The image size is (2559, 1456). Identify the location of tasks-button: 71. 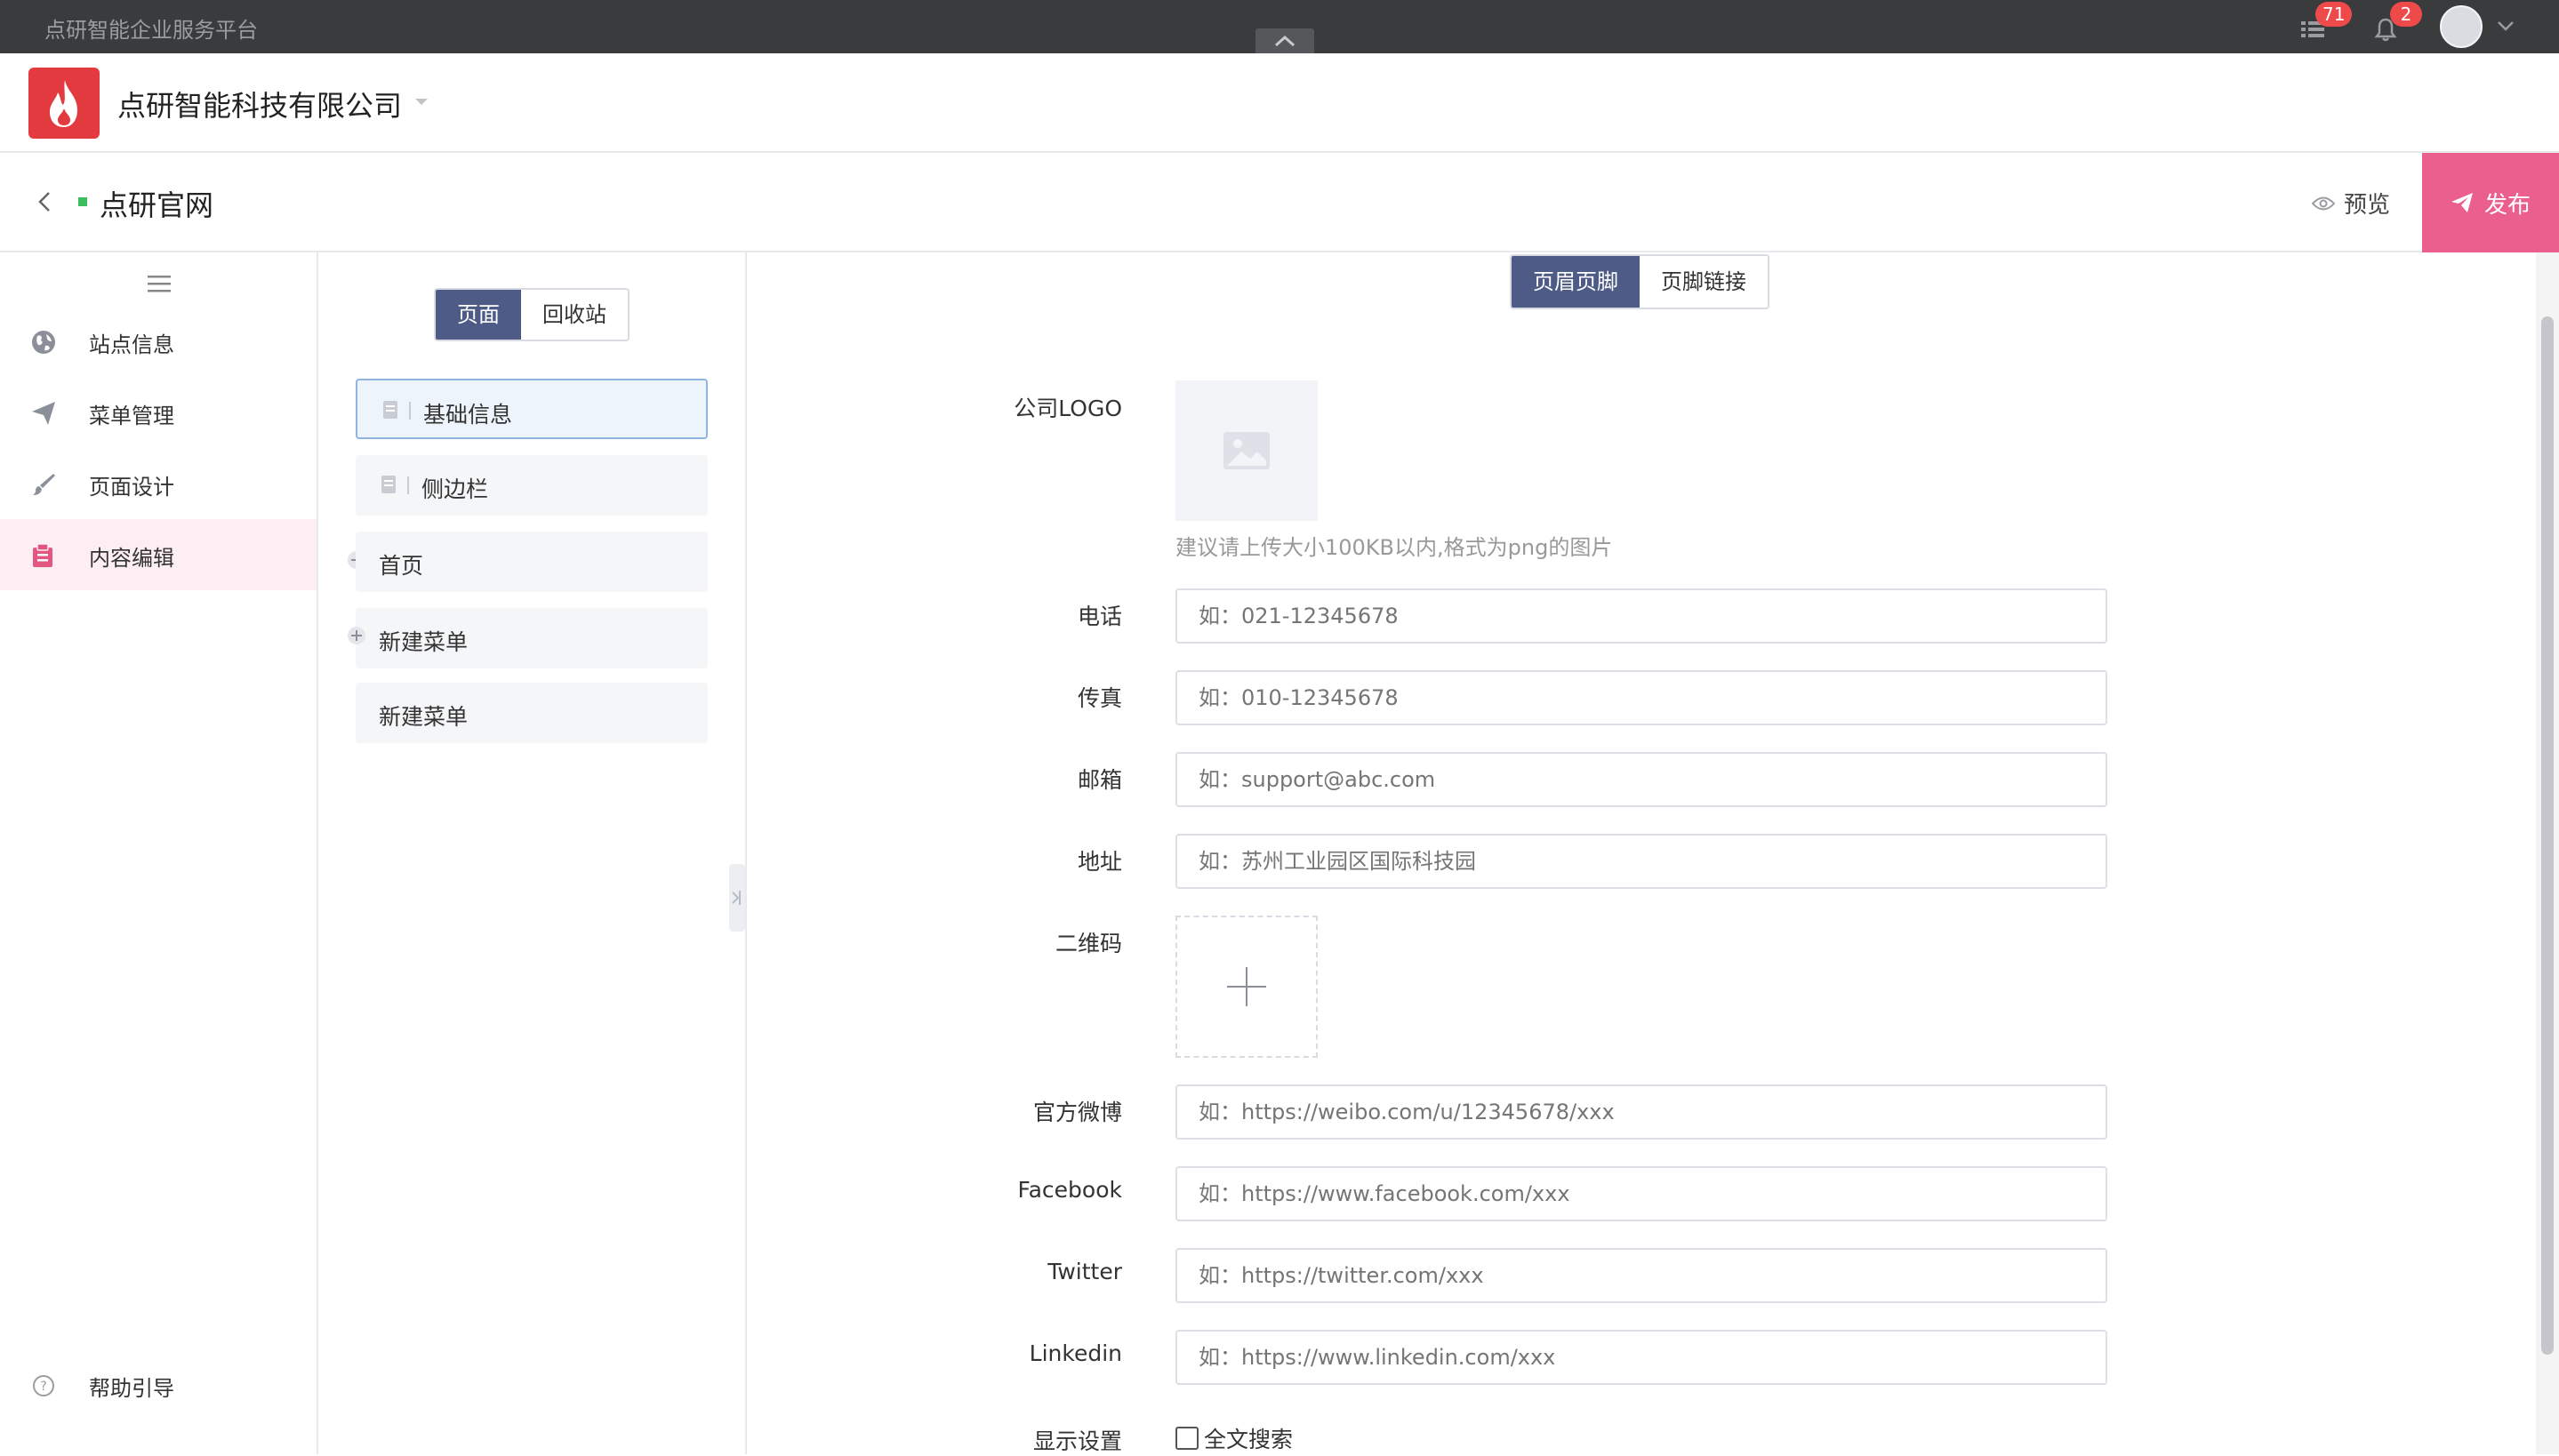
(2325, 24).